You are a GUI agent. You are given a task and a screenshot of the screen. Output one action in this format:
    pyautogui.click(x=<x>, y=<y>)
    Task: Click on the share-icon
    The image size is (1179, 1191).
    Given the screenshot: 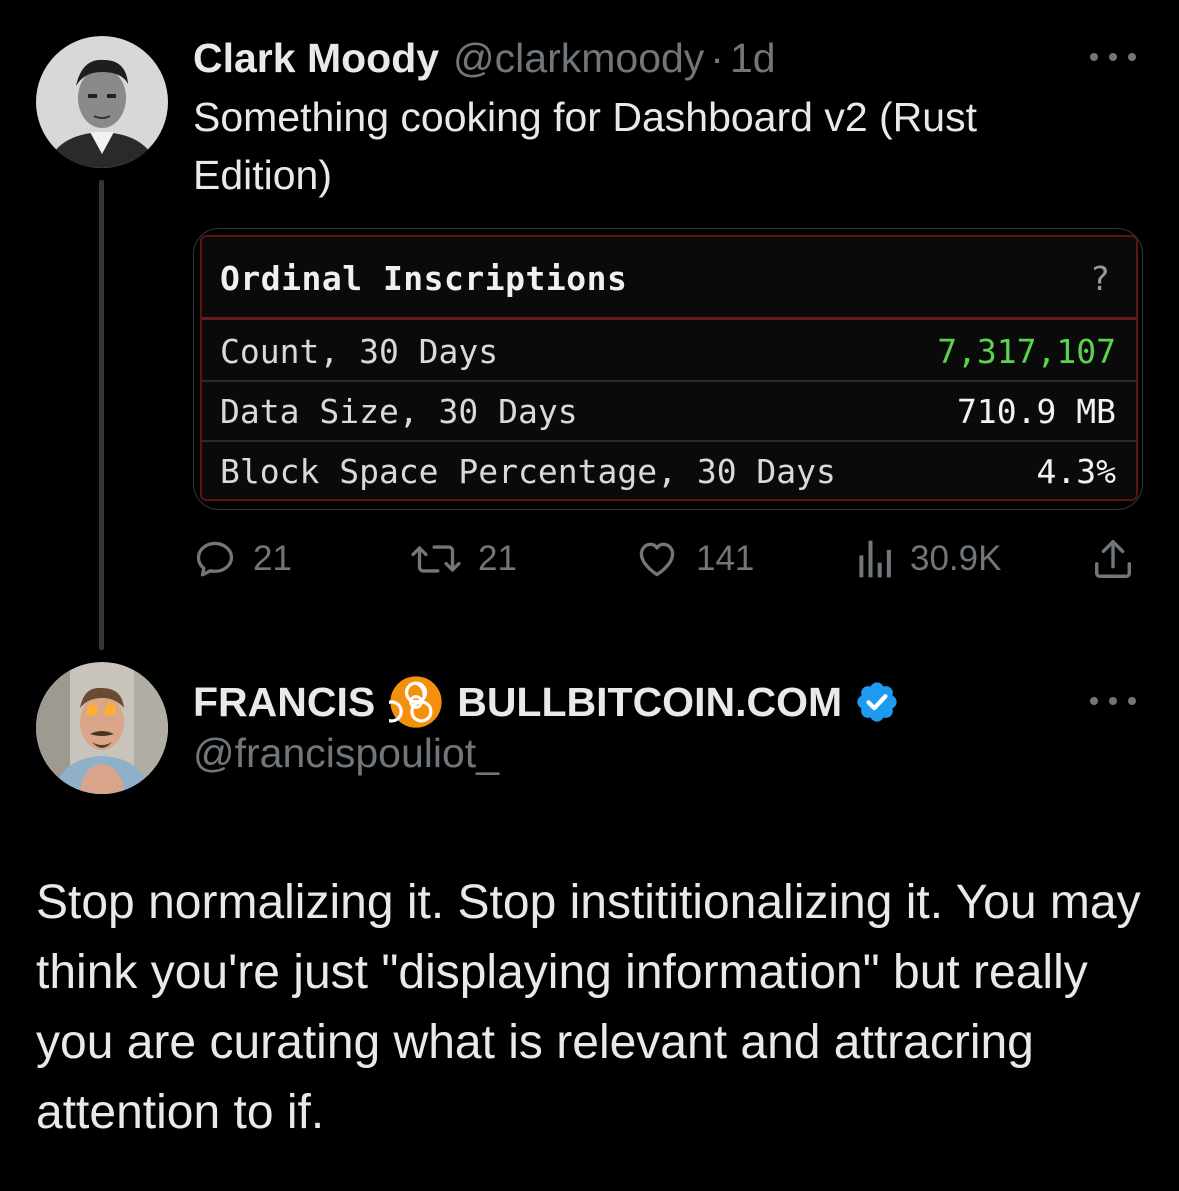 What is the action you would take?
    pyautogui.click(x=1113, y=559)
    